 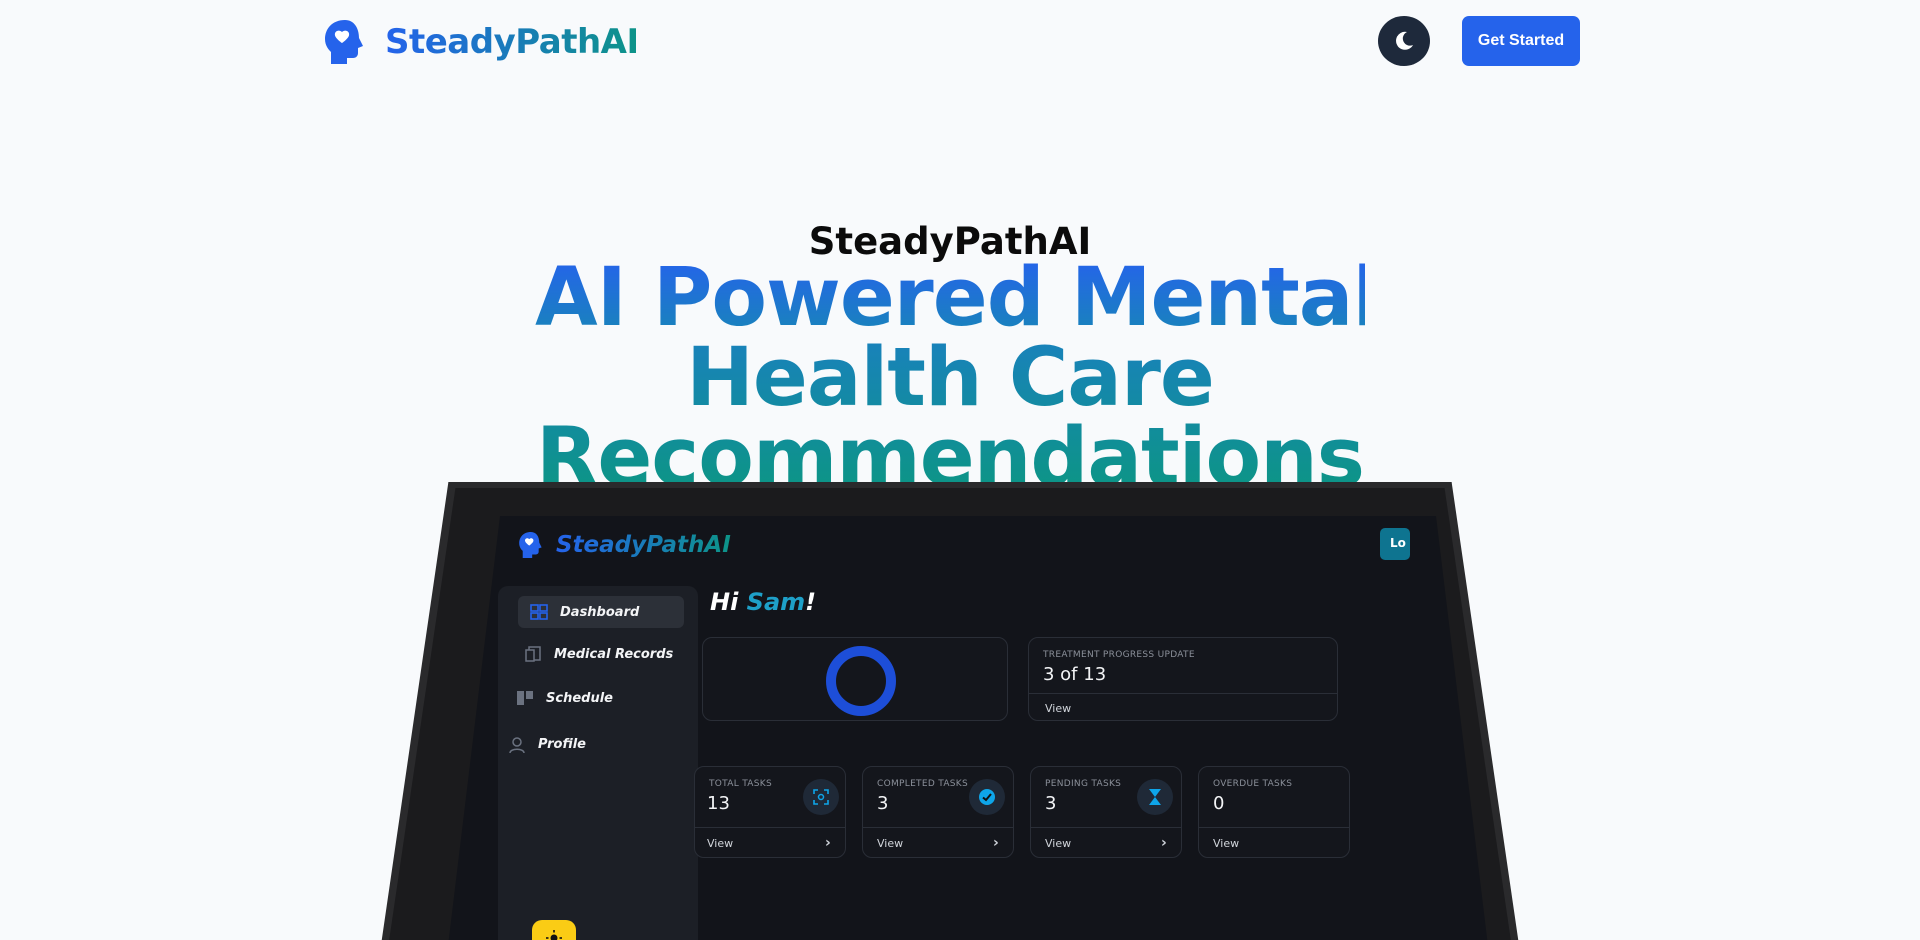 What do you see at coordinates (512, 42) in the screenshot?
I see `brand-name: SteadyPathAI` at bounding box center [512, 42].